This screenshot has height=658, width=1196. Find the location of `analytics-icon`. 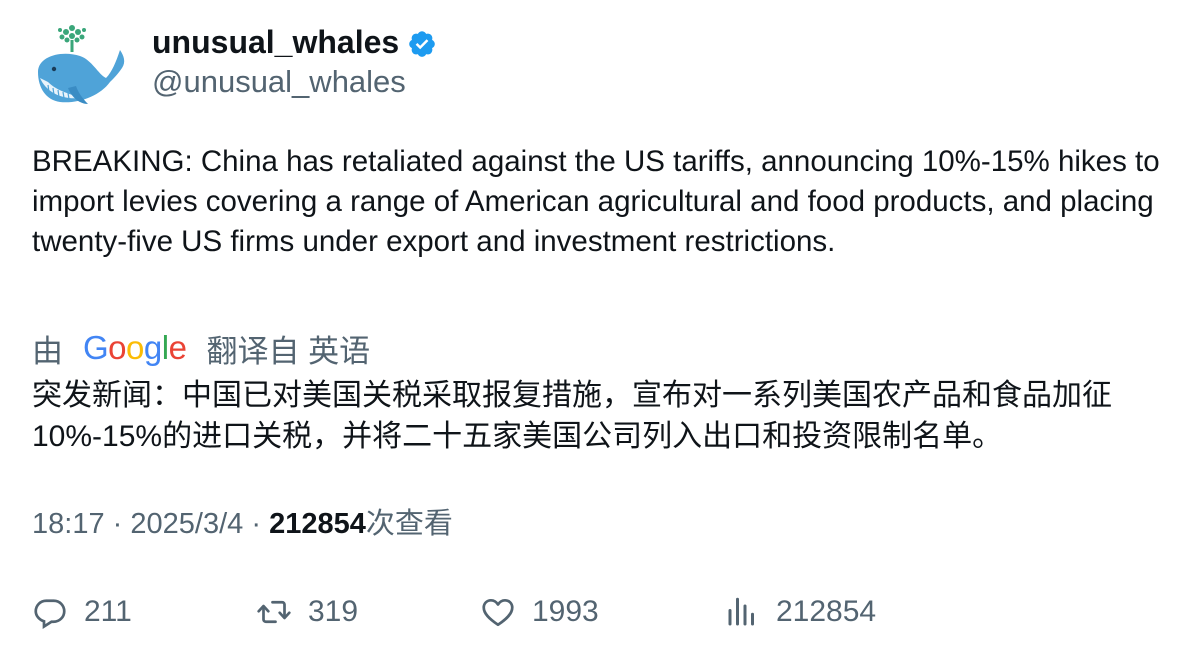

analytics-icon is located at coordinates (741, 611).